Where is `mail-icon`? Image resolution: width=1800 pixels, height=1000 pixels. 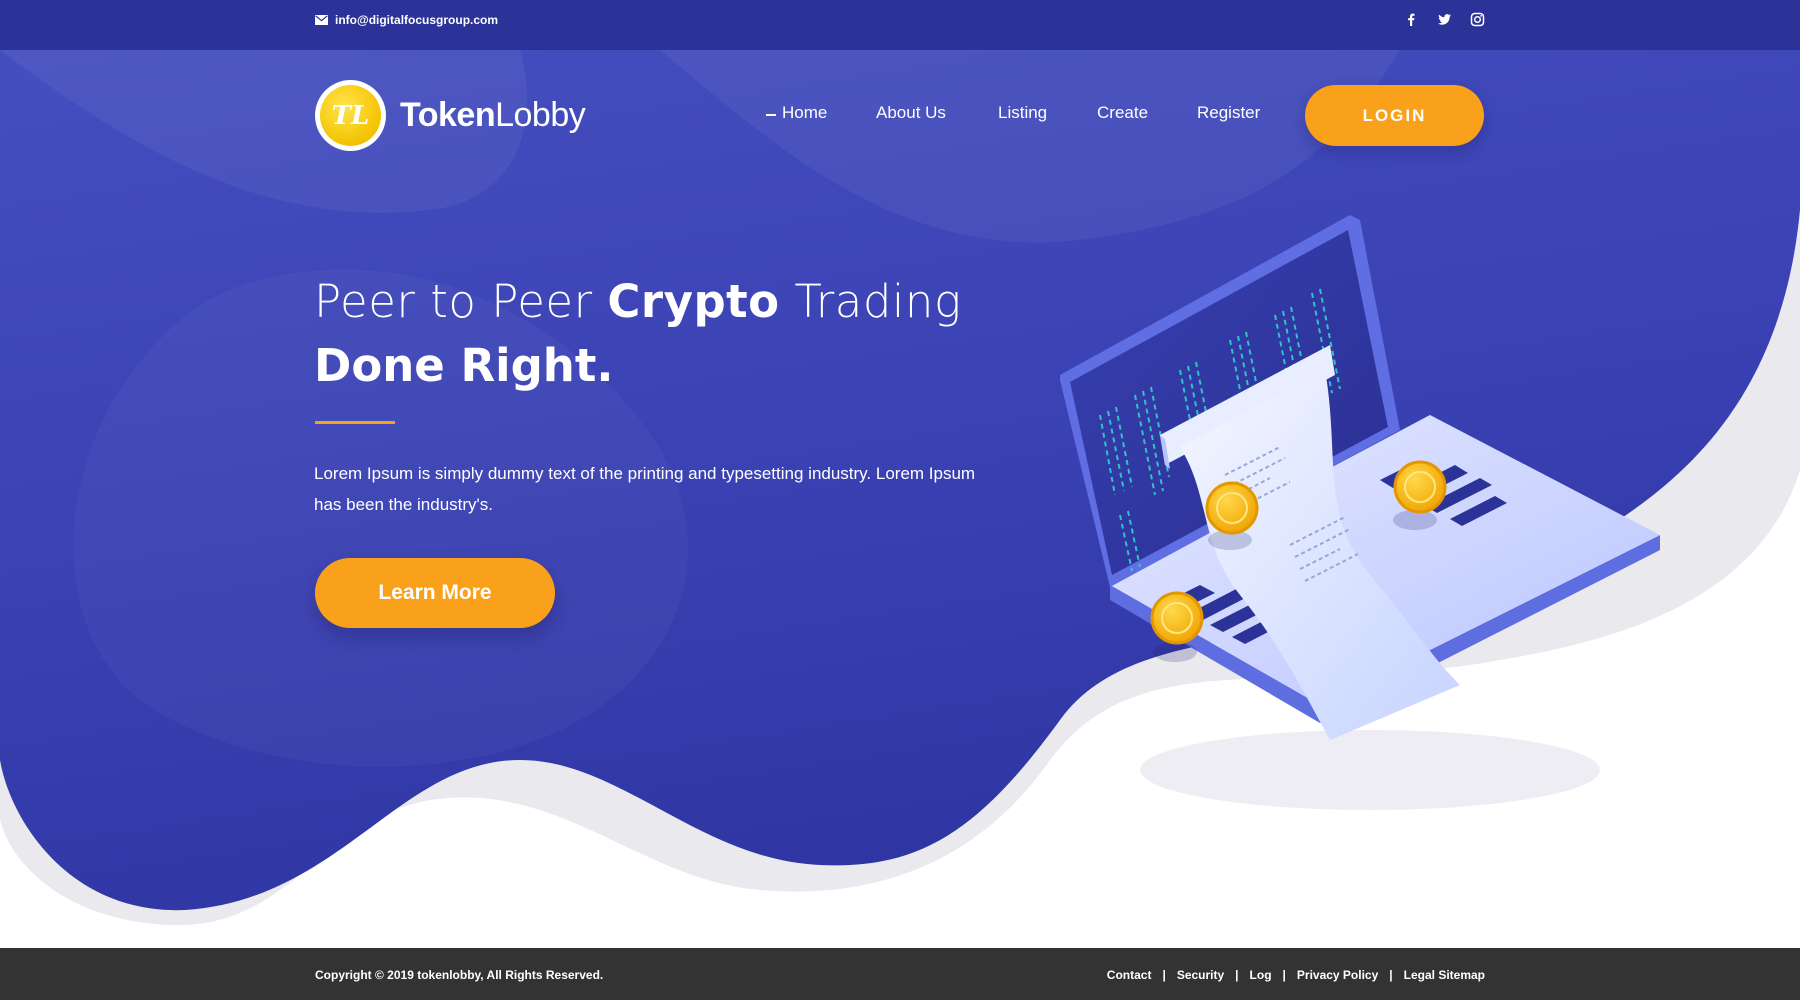
mail-icon is located at coordinates (321, 20).